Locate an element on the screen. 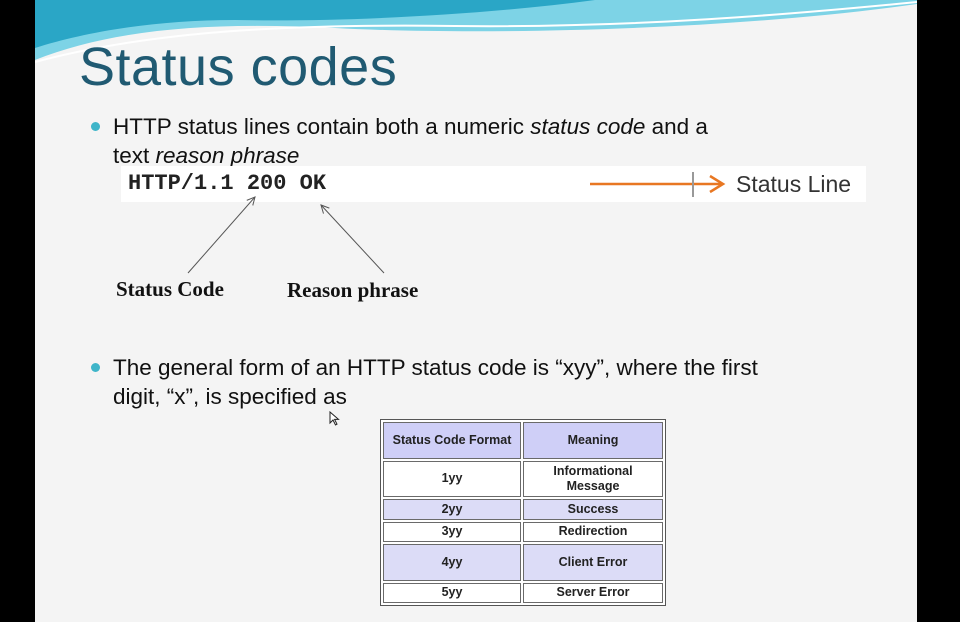  cell-meaning: Success is located at coordinates (593, 509).